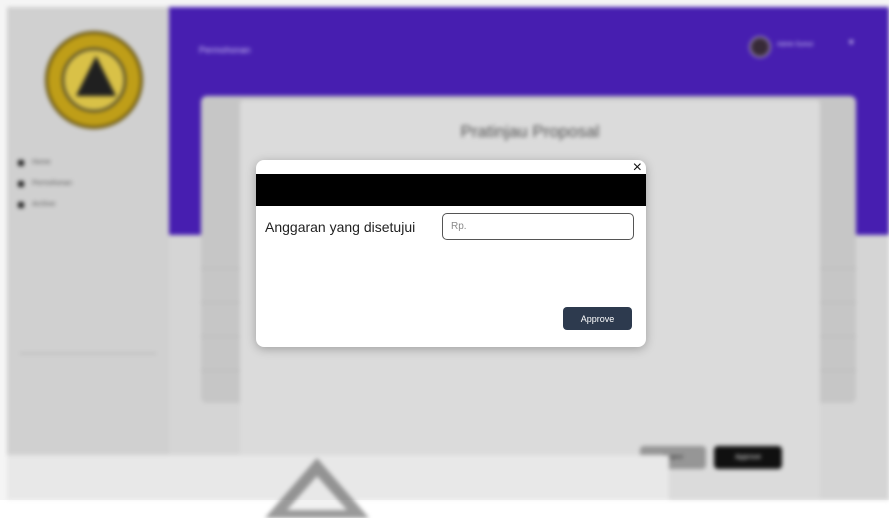 This screenshot has height=518, width=889. Describe the element at coordinates (637, 169) in the screenshot. I see `close-icon: ×` at that location.